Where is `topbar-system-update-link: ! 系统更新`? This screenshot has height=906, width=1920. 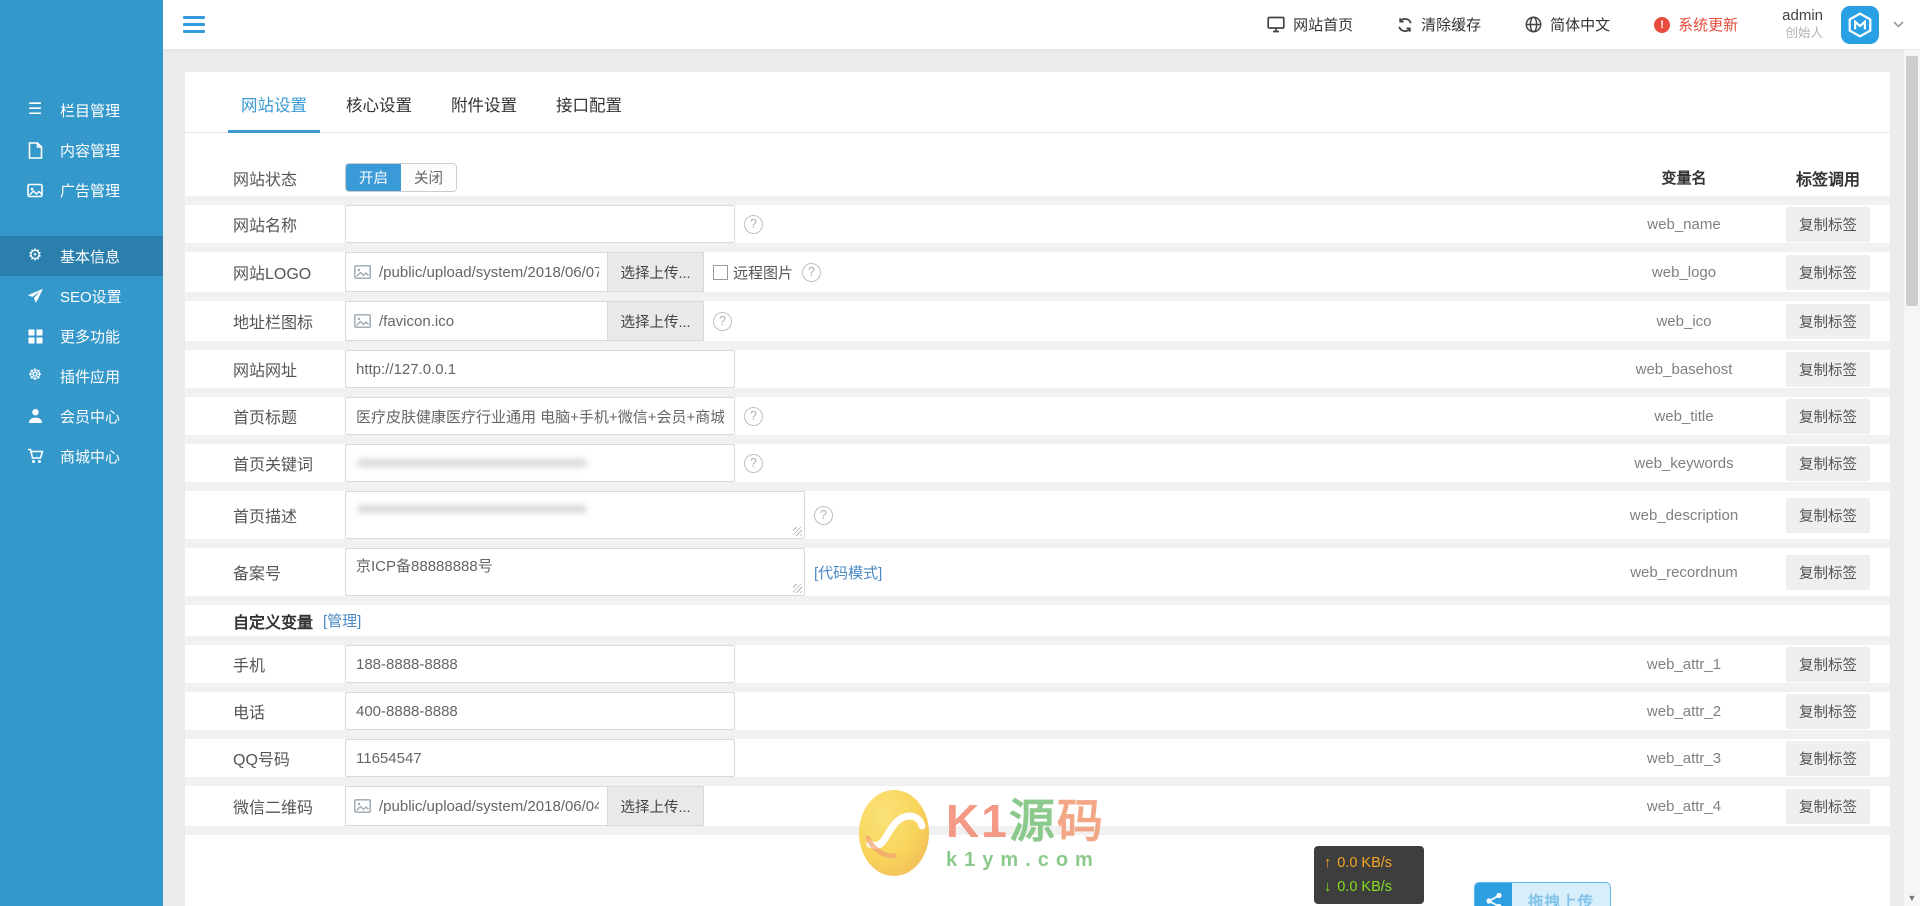 topbar-system-update-link: ! 系统更新 is located at coordinates (1696, 24).